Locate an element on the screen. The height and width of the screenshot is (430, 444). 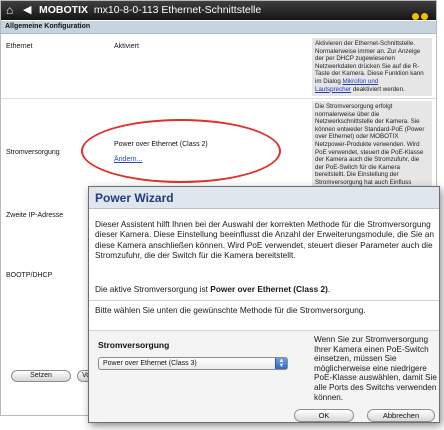
set-button: Setzen is located at coordinates (41, 376).